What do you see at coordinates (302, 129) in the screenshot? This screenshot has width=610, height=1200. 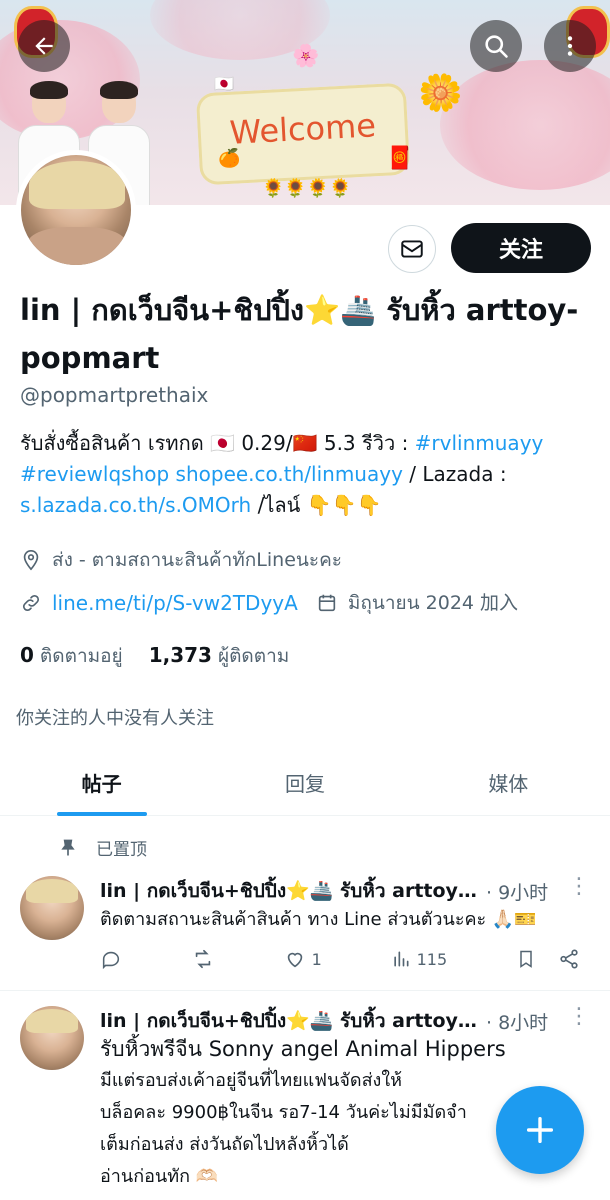 I see `welcome-text: Welcome` at bounding box center [302, 129].